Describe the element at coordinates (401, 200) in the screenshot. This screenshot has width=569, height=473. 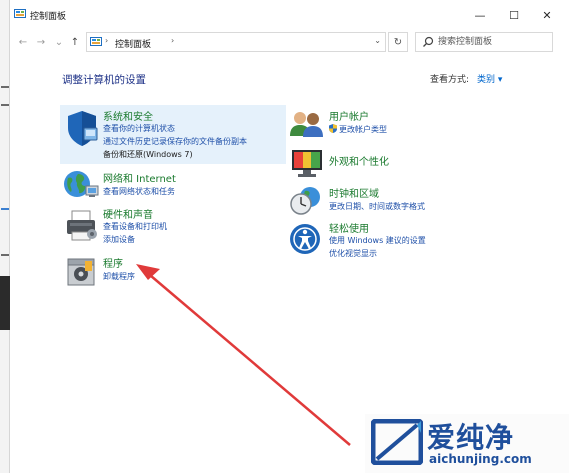
I see `category-clock-region: 时钟和区域 更改日期、时间或数字格式` at that location.